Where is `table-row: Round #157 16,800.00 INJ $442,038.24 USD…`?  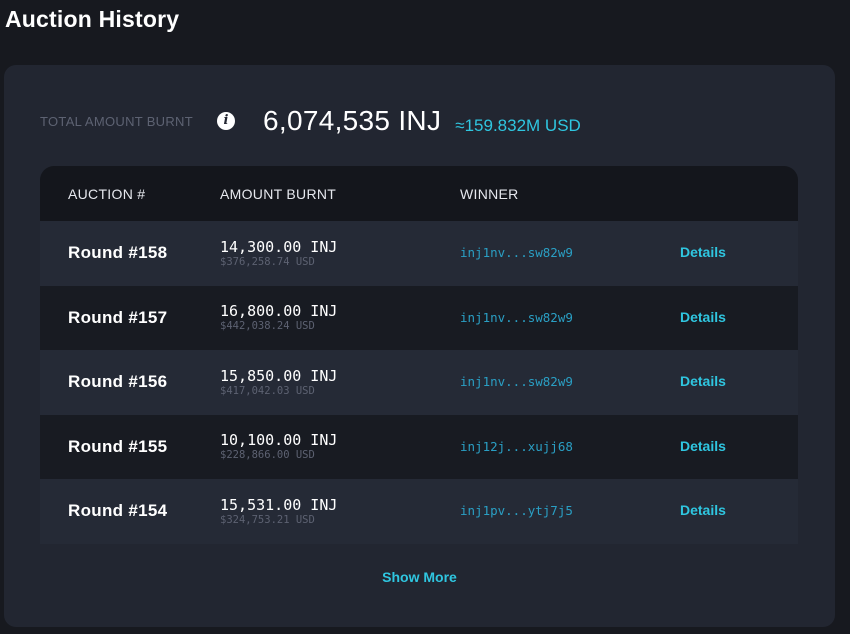
table-row: Round #157 16,800.00 INJ $442,038.24 USD… is located at coordinates (419, 317).